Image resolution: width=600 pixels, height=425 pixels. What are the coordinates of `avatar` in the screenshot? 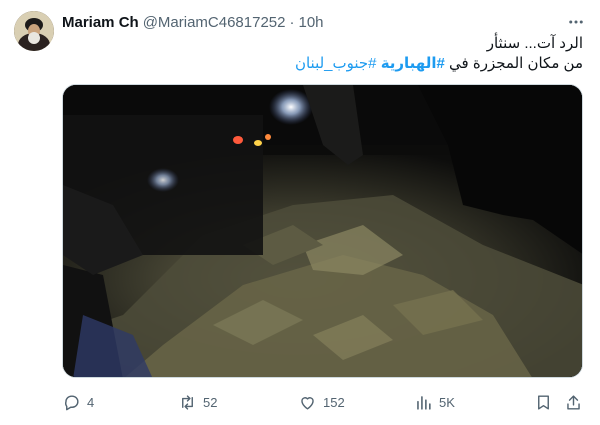 It's located at (34, 31).